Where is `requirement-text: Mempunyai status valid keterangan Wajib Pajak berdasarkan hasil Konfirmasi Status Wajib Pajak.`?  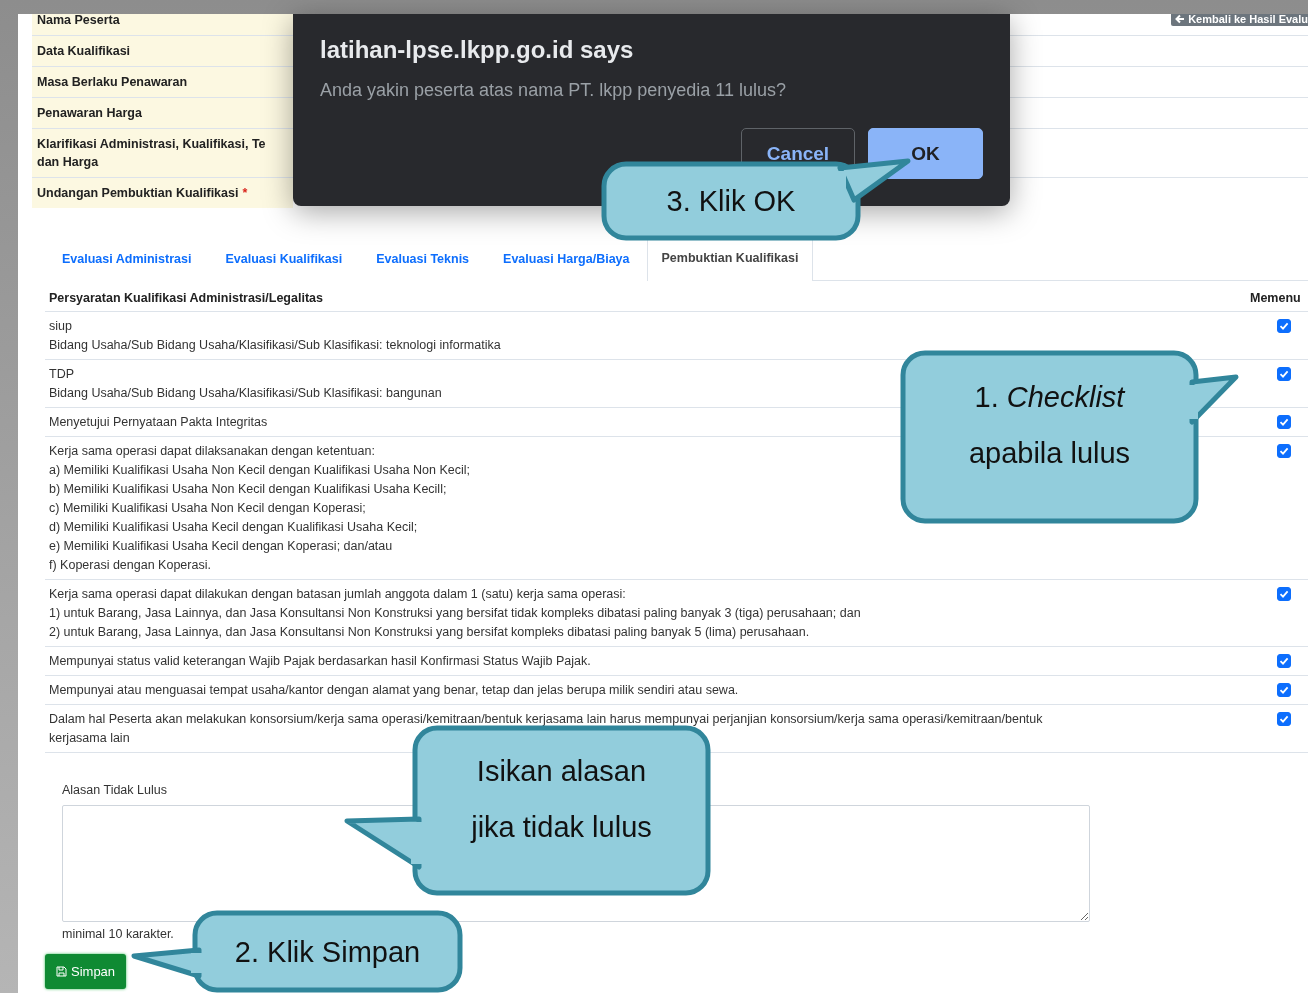
requirement-text: Mempunyai status valid keterangan Wajib Pajak berdasarkan hasil Konfirmasi Status Wajib Pajak. is located at coordinates (320, 661).